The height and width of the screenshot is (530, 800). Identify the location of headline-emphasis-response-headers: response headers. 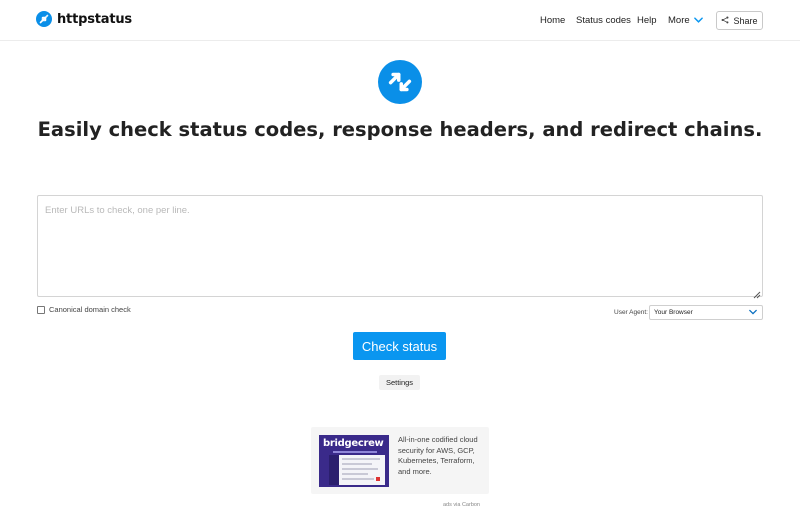
(430, 129).